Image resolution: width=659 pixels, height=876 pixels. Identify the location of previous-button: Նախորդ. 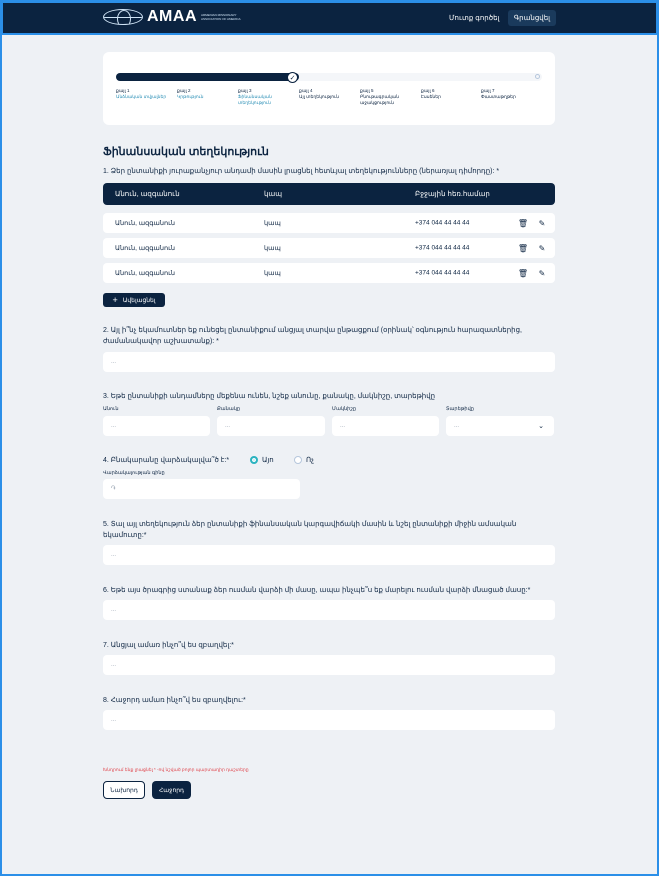
(124, 790).